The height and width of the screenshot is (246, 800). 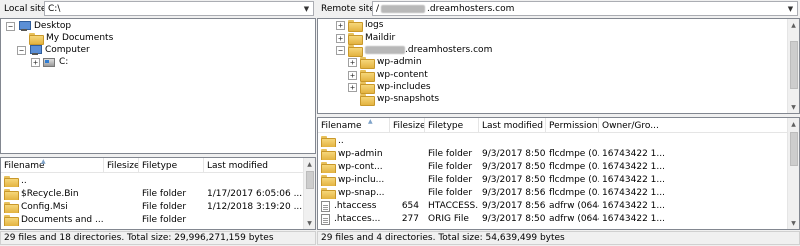 I want to click on local-site-path-input: C:\ ▼, so click(x=179, y=8).